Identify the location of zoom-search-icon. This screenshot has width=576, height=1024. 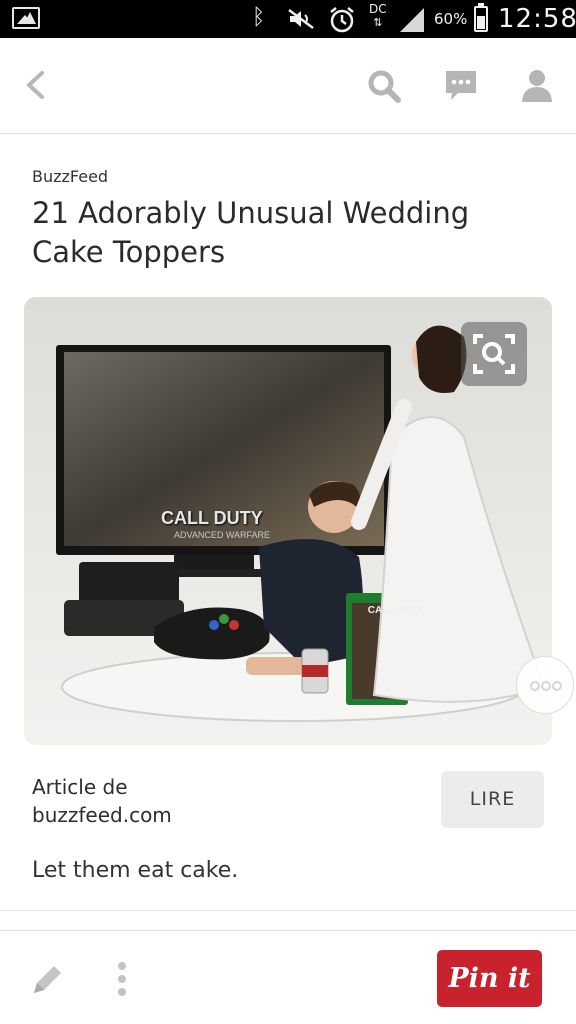
(494, 354).